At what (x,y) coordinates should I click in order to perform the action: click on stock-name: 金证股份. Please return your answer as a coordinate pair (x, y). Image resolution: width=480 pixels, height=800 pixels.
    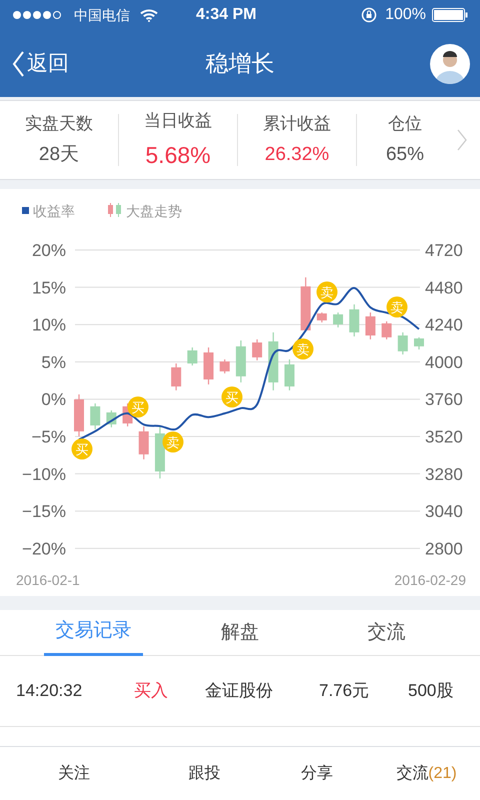
    Looking at the image, I should click on (239, 691).